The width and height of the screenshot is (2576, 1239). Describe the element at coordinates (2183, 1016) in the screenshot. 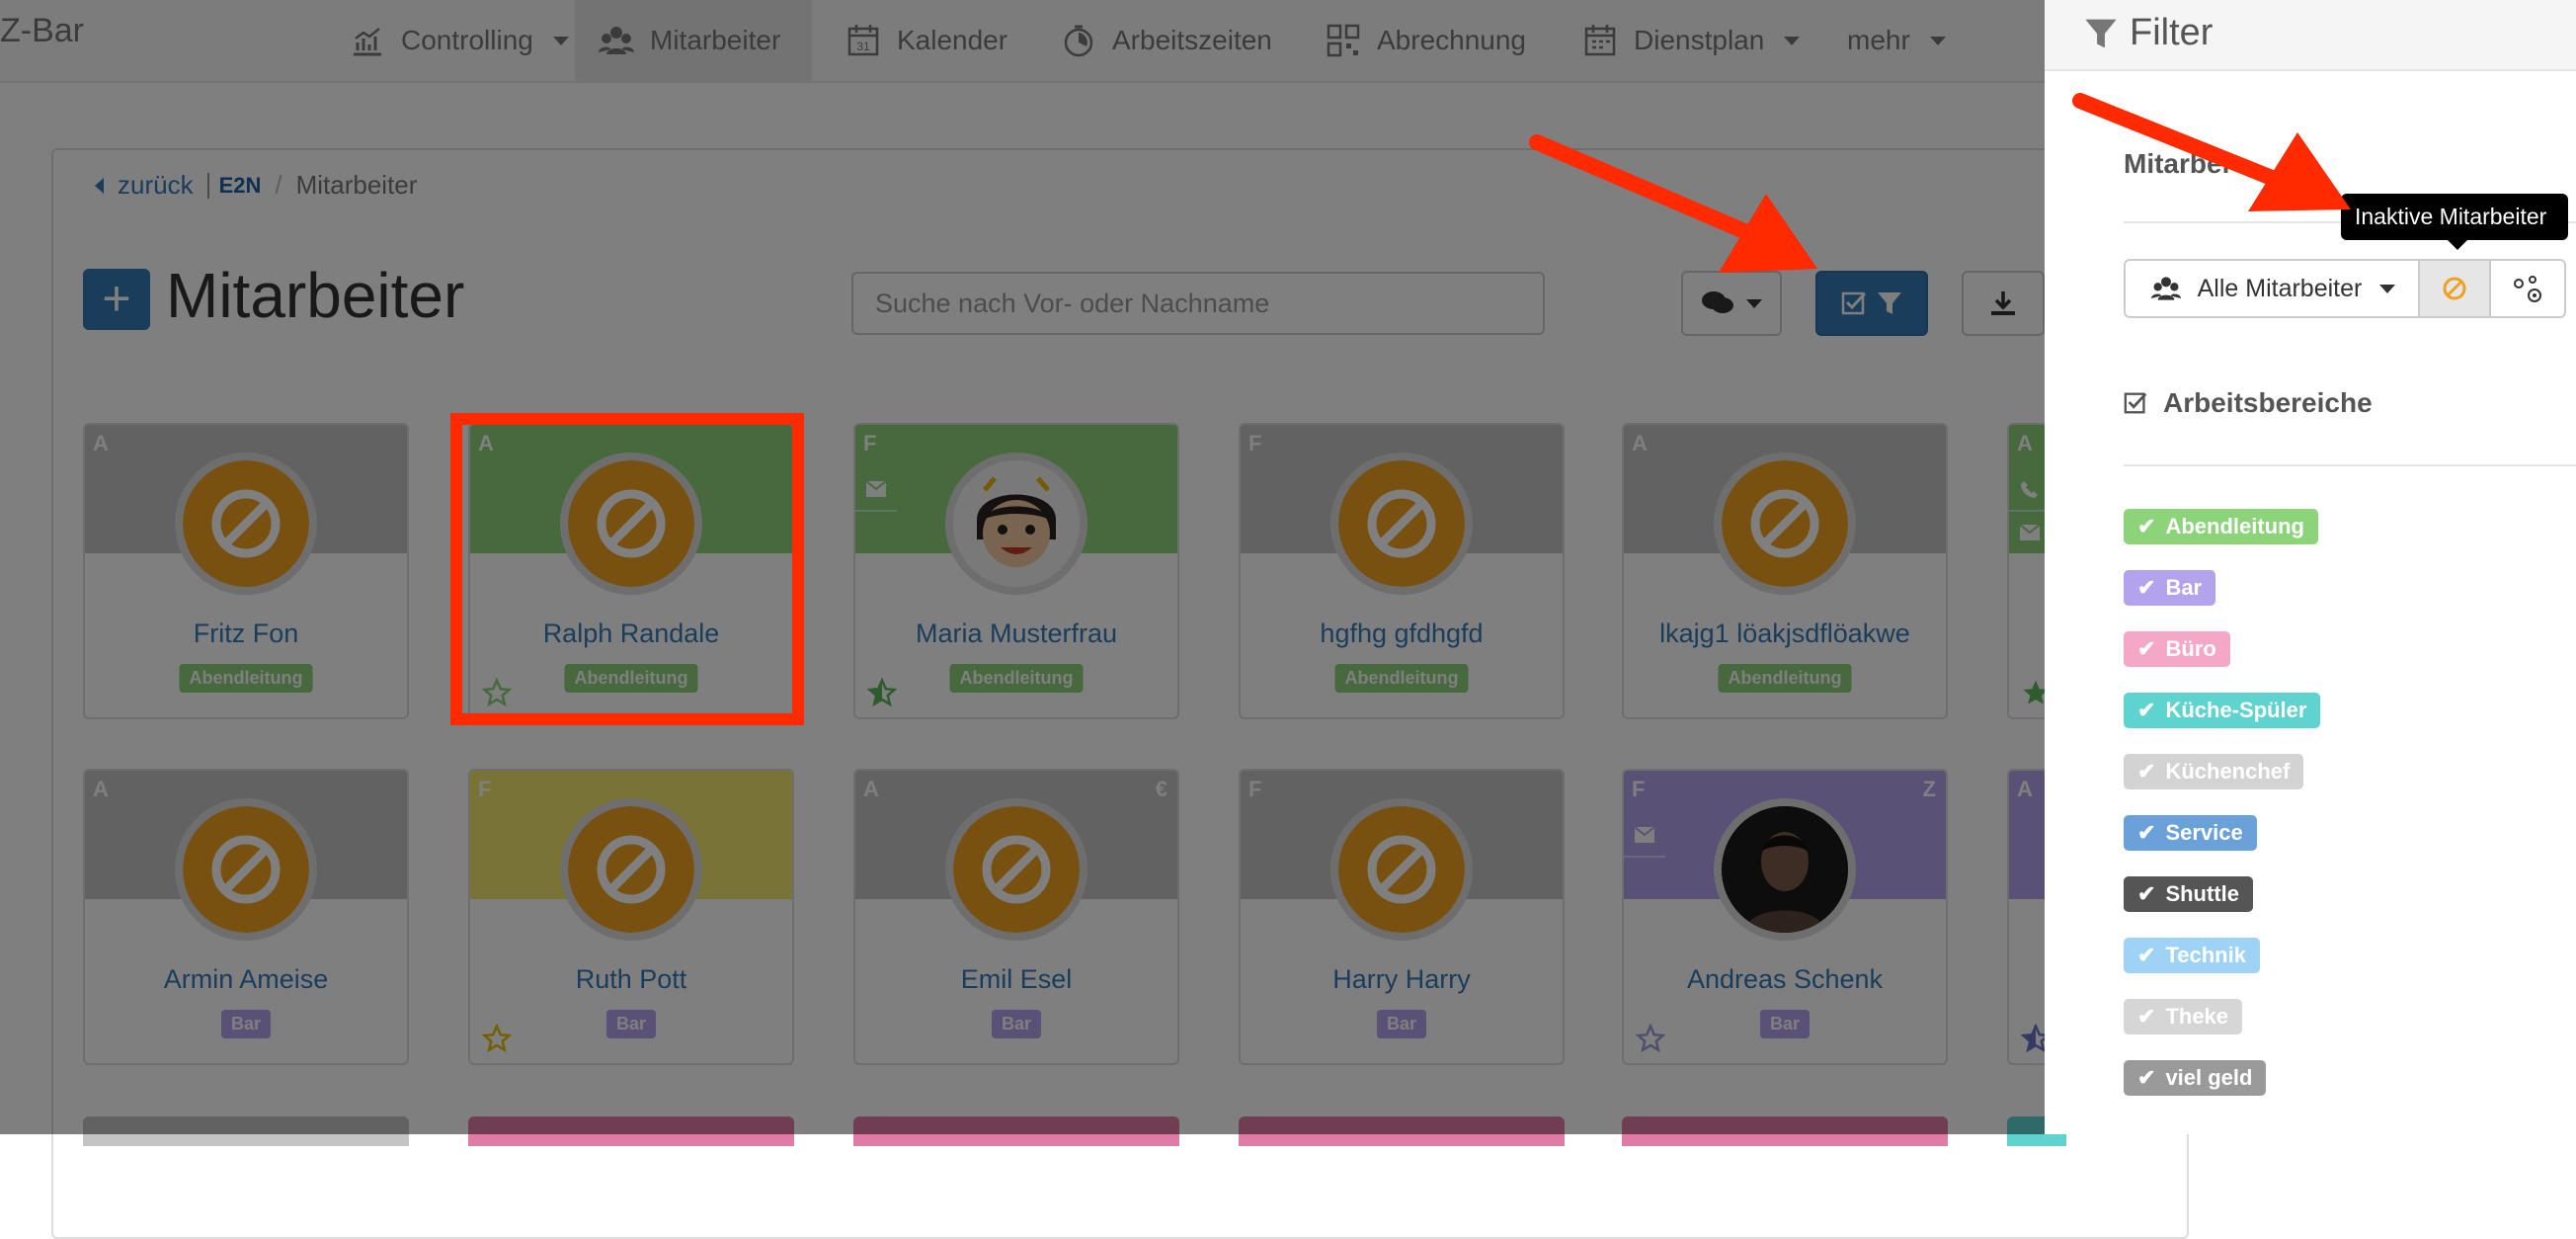

I see `work-area-filter-theke: ✔ Theke` at that location.